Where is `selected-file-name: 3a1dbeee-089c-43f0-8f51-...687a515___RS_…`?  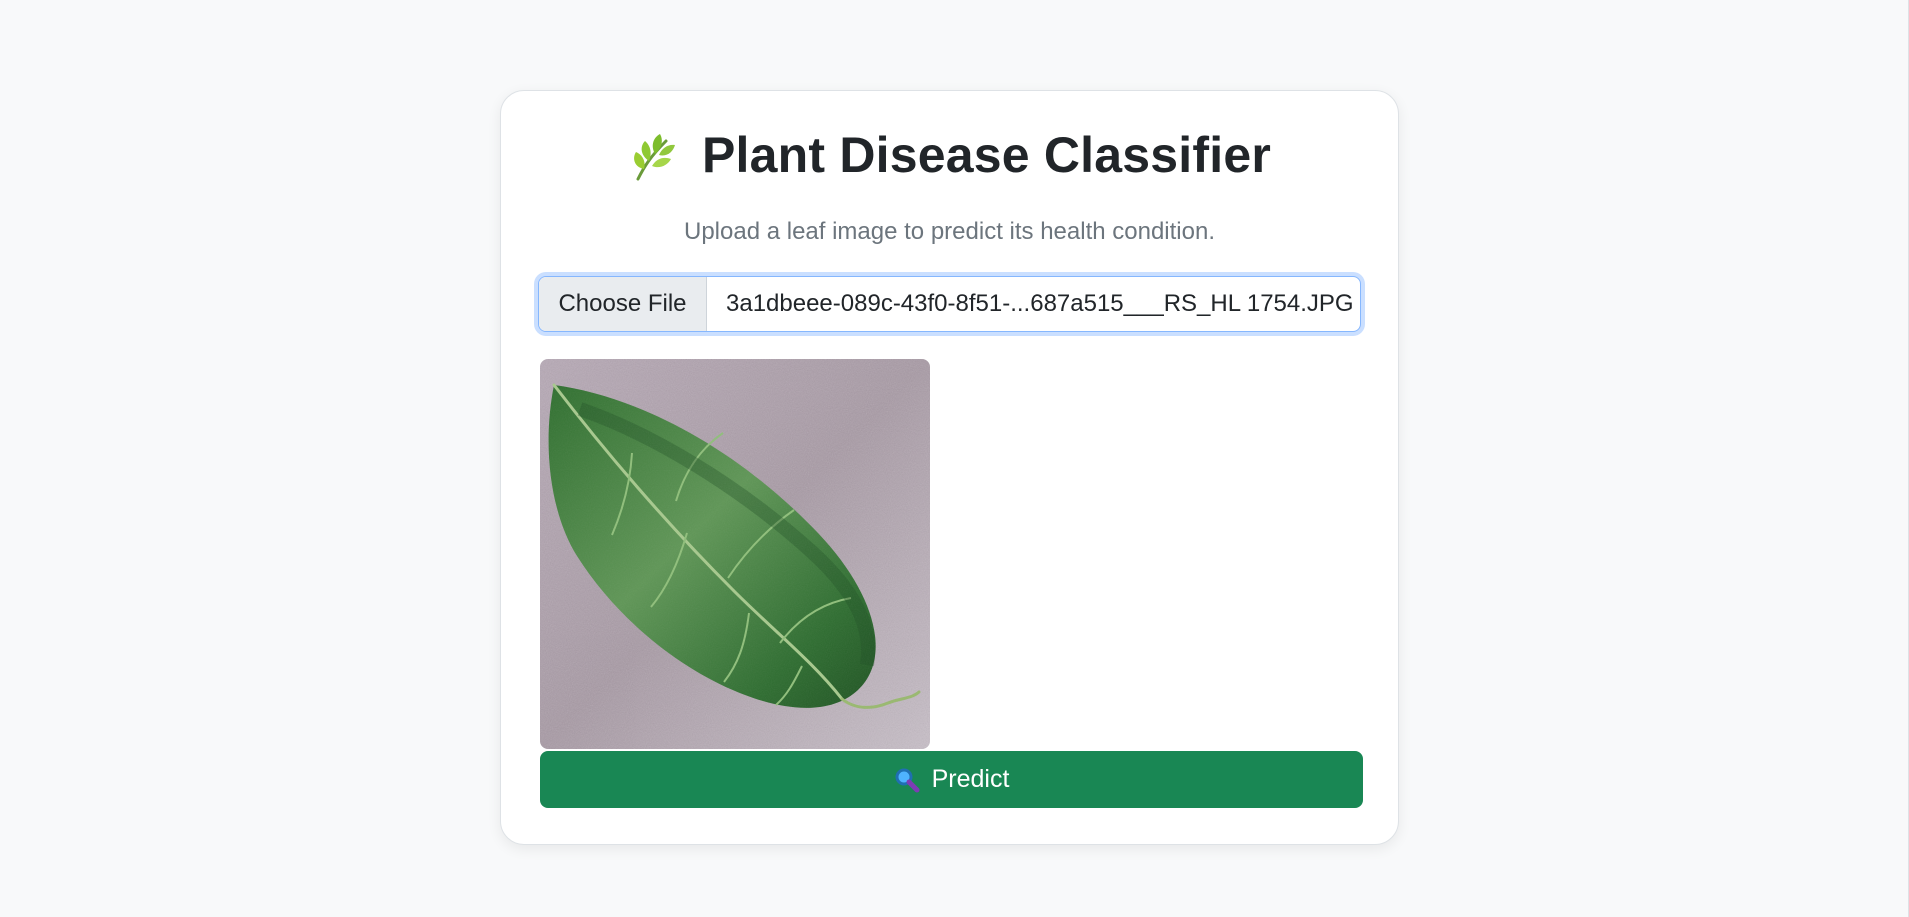
selected-file-name: 3a1dbeee-089c-43f0-8f51-...687a515___RS_… is located at coordinates (1033, 304).